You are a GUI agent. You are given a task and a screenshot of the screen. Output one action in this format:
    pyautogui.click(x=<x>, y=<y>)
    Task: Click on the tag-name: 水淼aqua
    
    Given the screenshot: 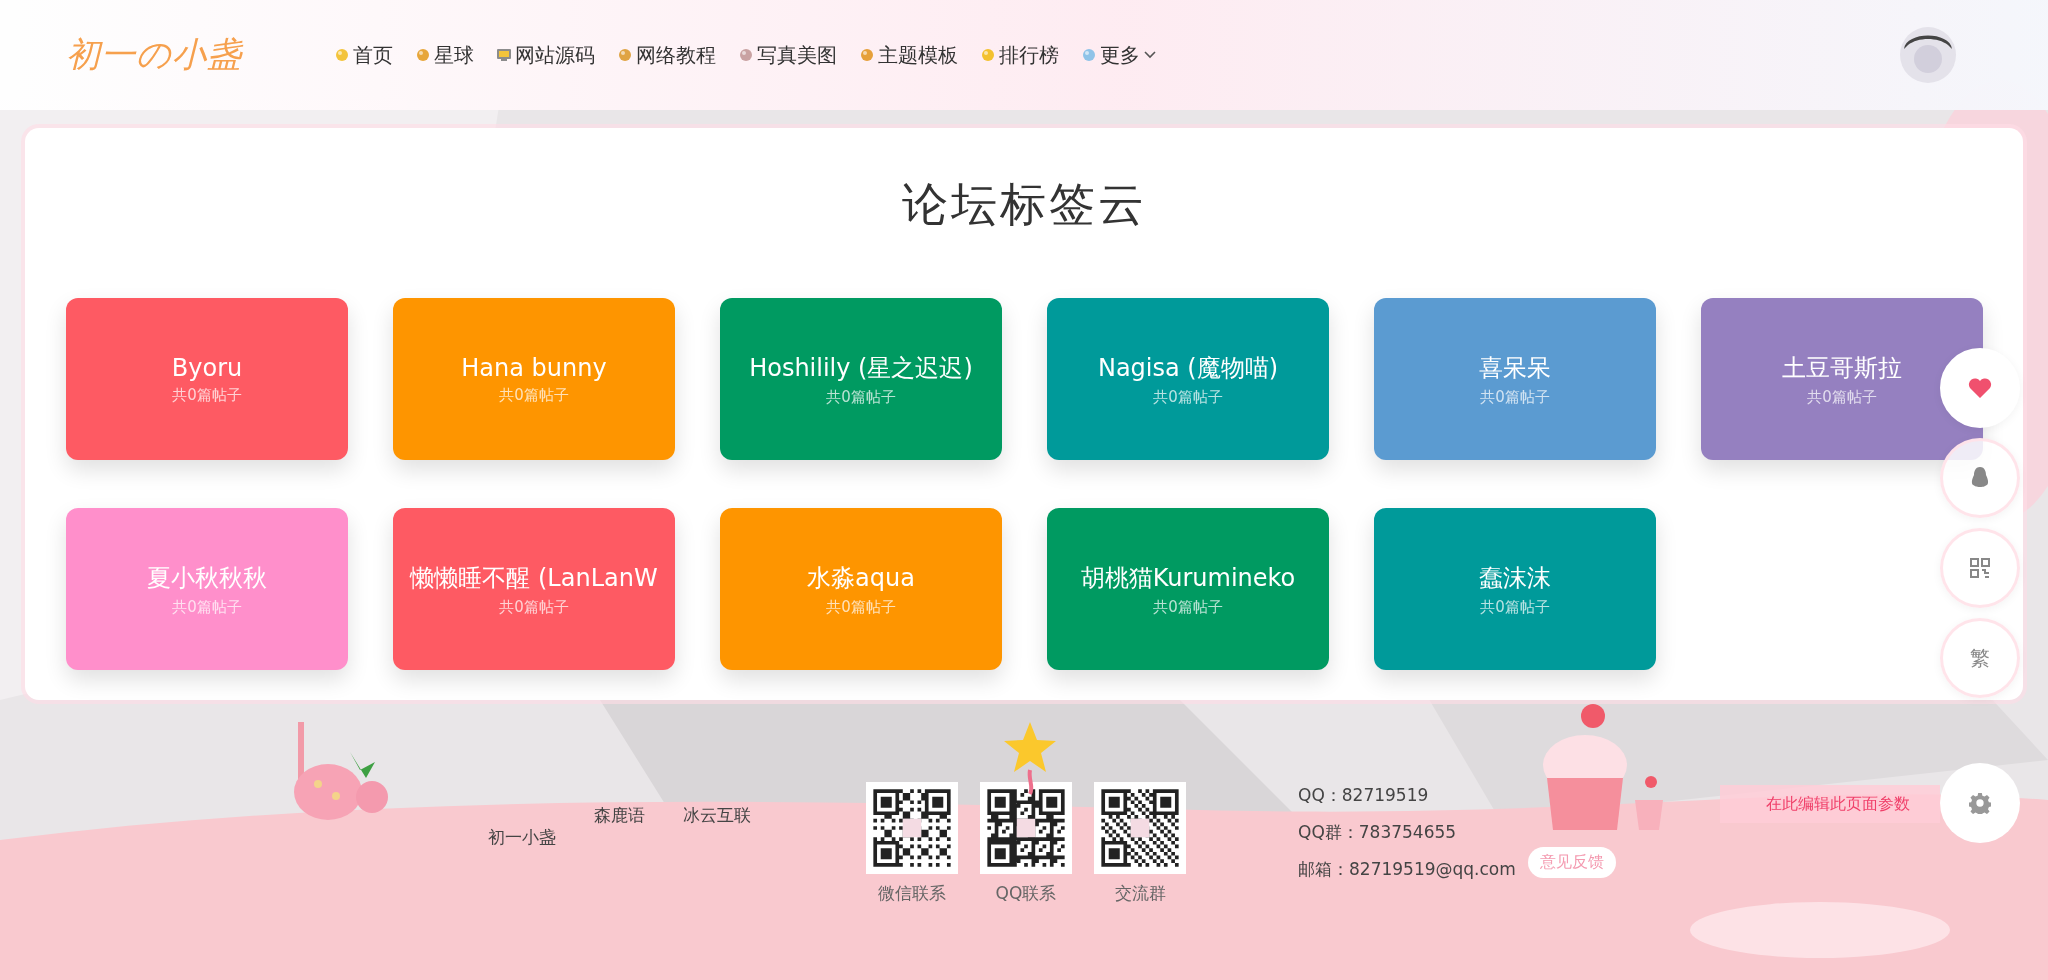 What is the action you would take?
    pyautogui.click(x=861, y=578)
    